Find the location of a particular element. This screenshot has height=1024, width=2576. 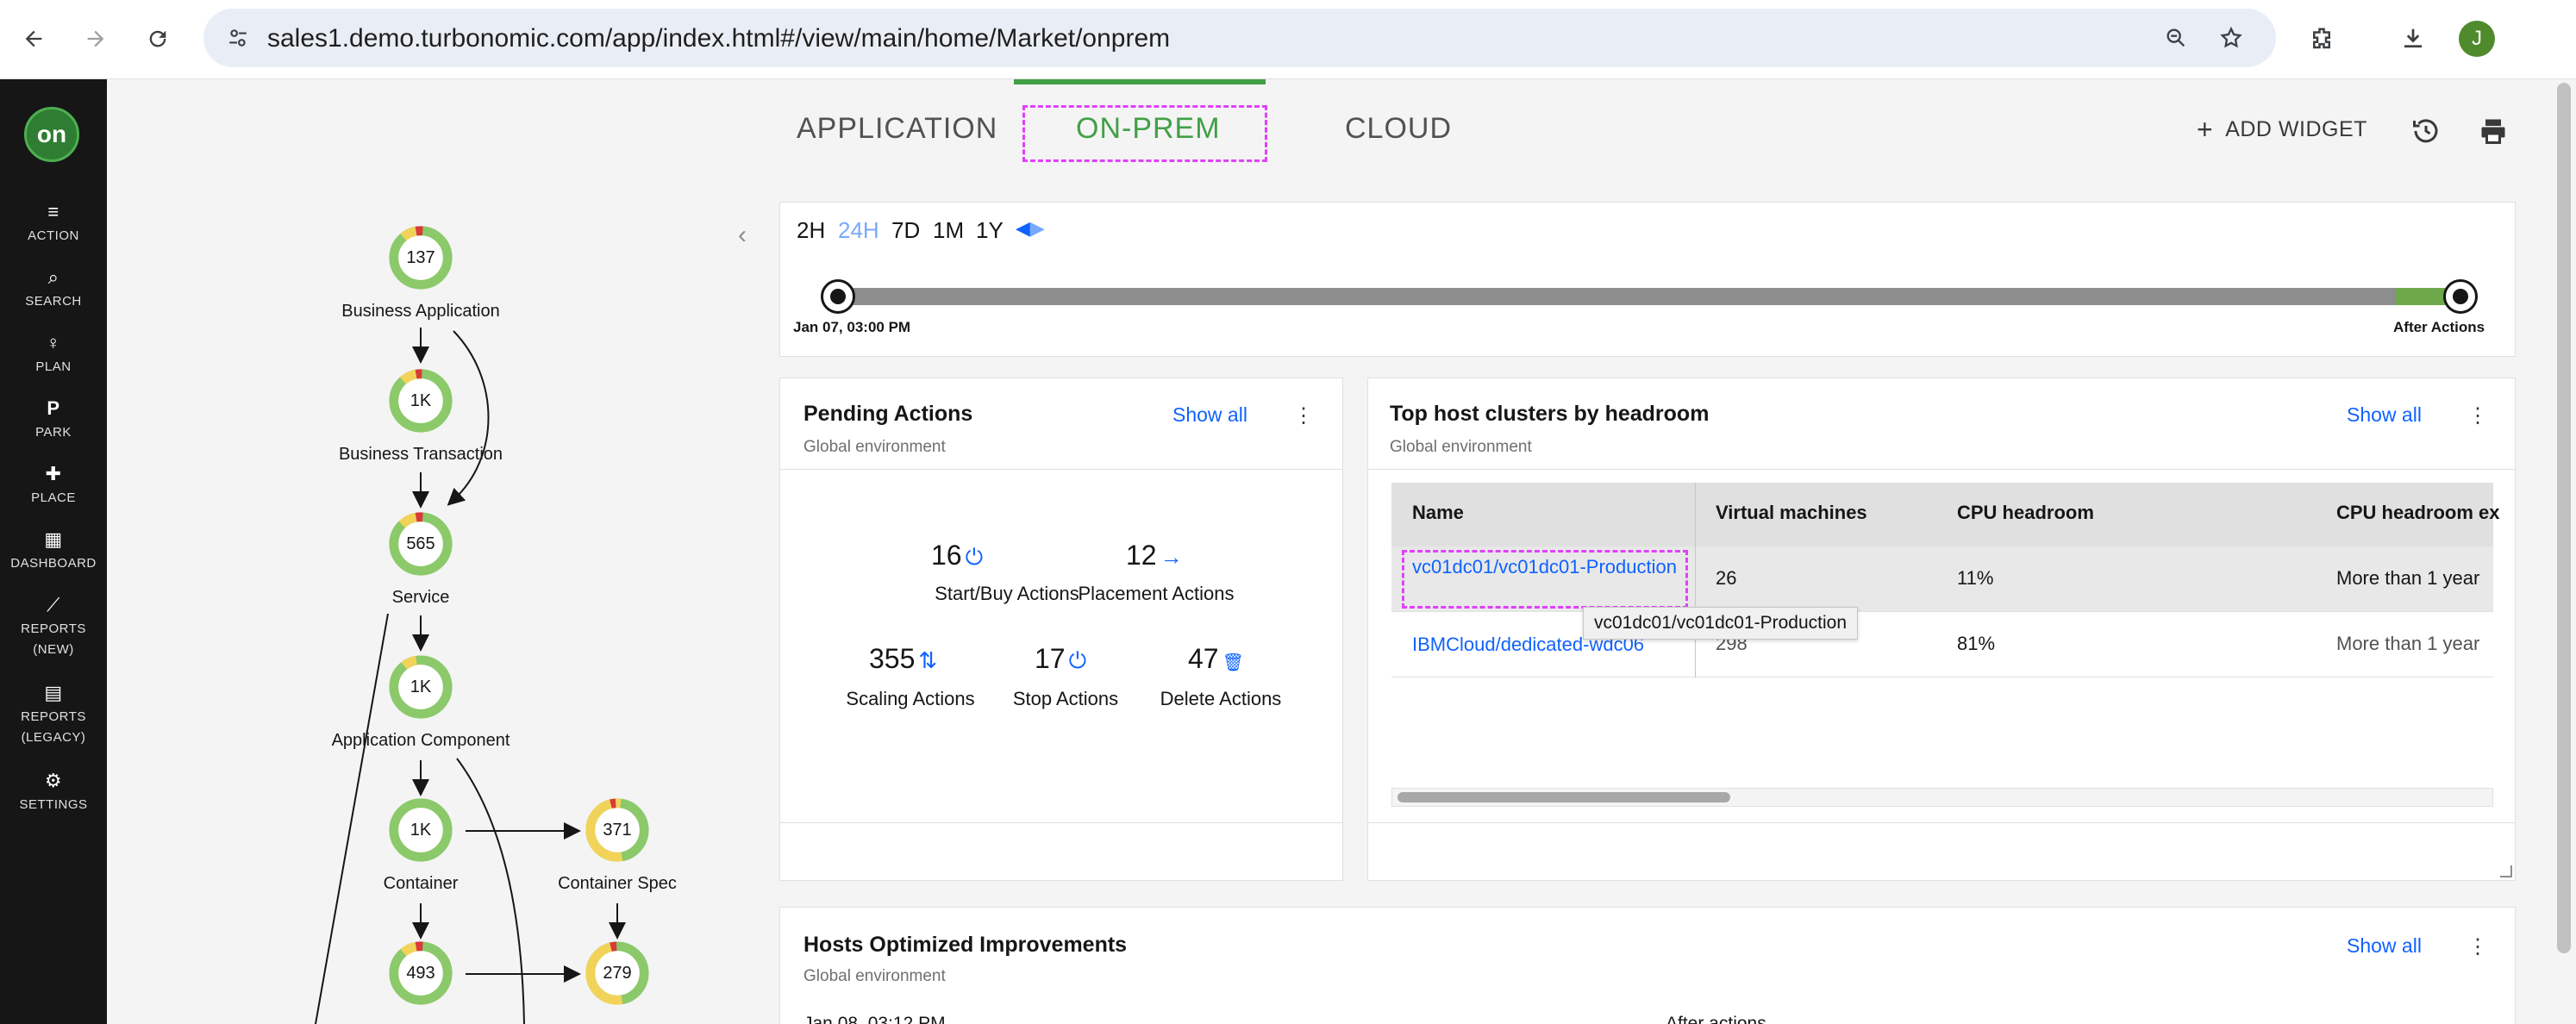

nav-settings: ⚙ SETTINGS is located at coordinates (53, 793).